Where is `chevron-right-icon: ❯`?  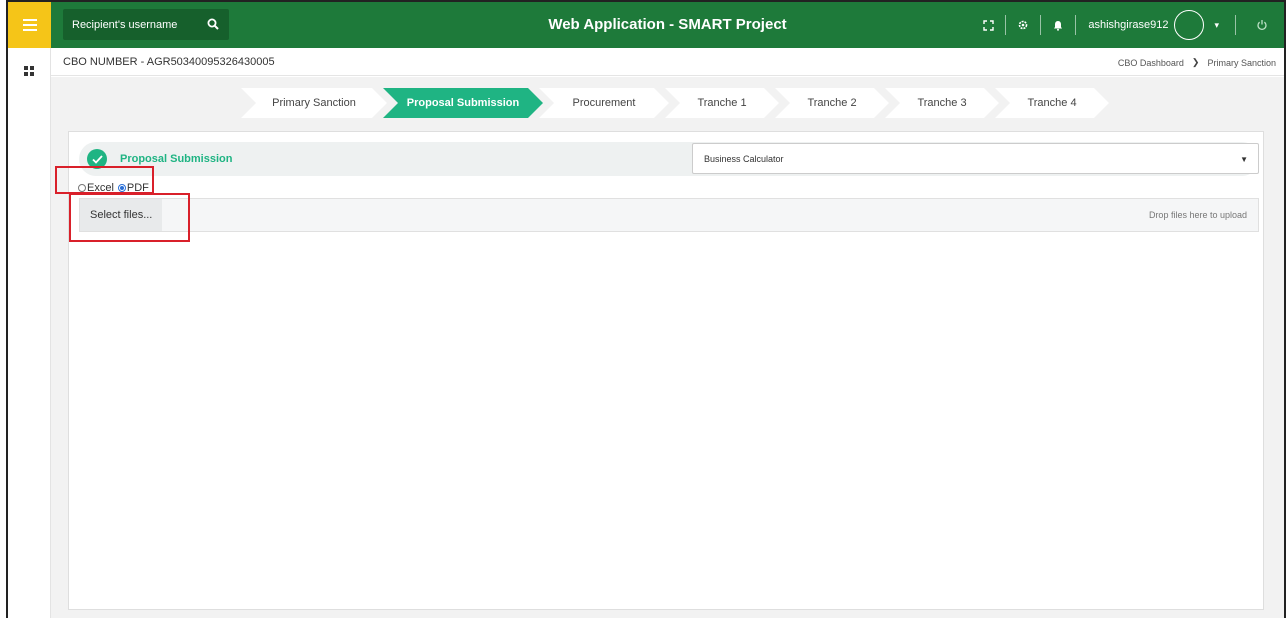 chevron-right-icon: ❯ is located at coordinates (1195, 62).